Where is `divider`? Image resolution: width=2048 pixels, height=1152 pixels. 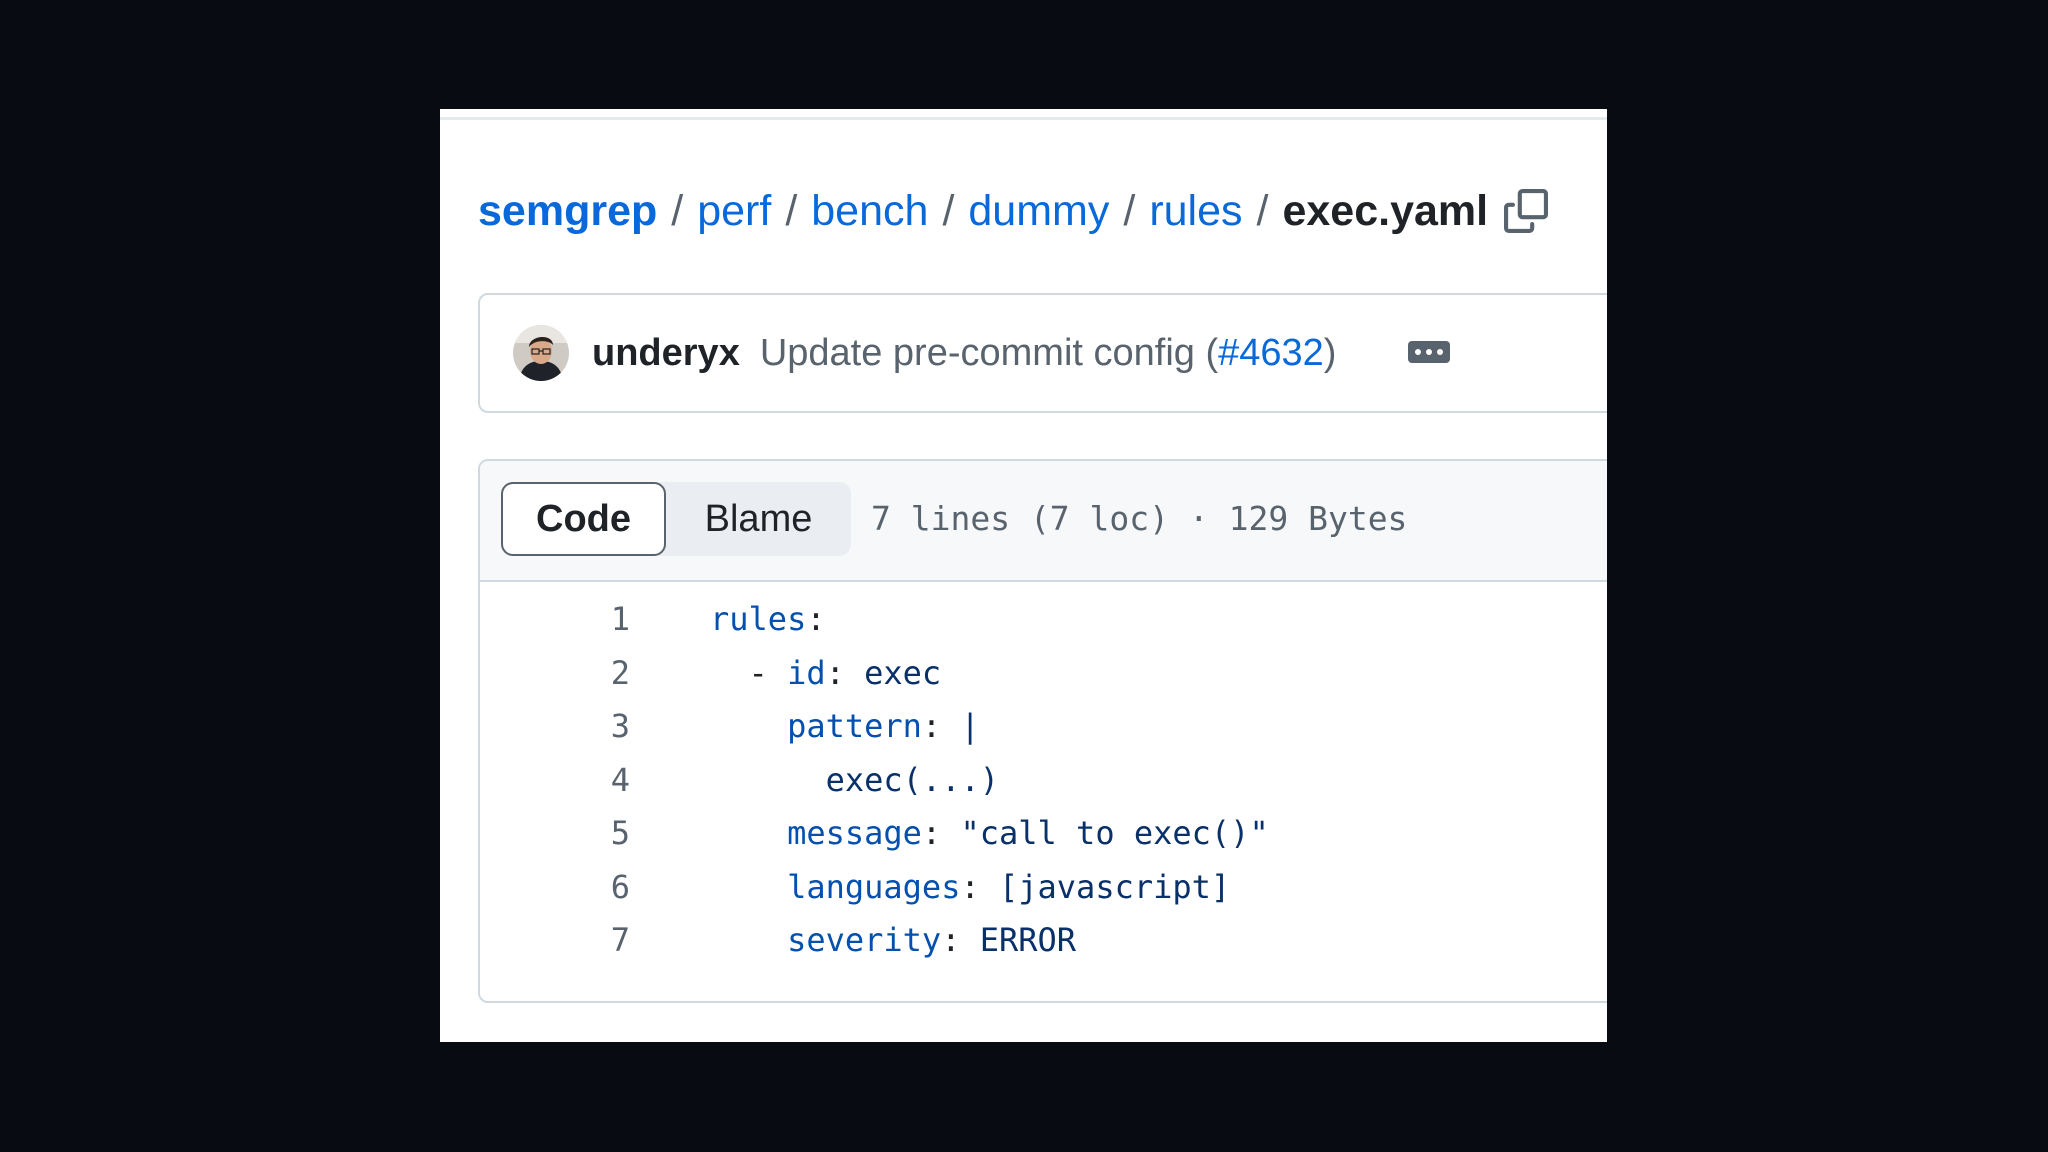 divider is located at coordinates (1023, 118).